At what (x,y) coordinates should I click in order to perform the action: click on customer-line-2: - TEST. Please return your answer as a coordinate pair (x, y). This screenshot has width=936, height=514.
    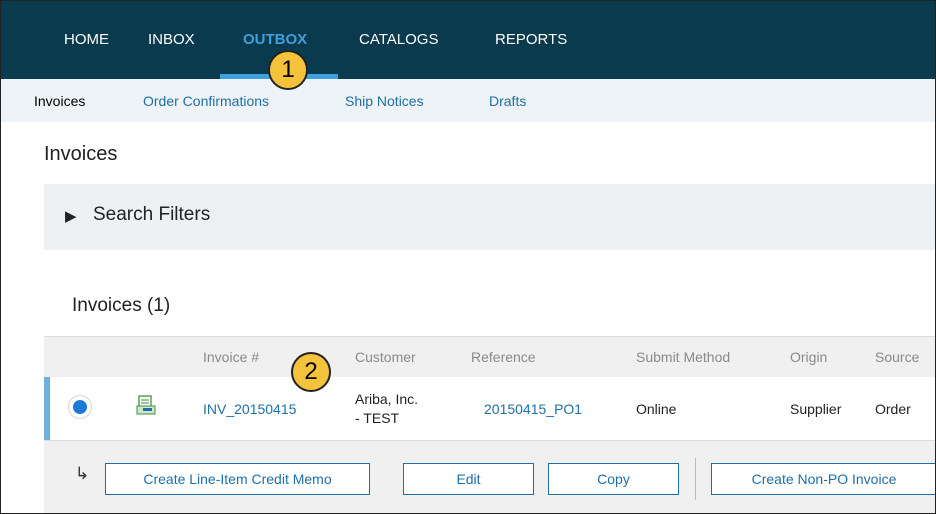
    Looking at the image, I should click on (377, 418).